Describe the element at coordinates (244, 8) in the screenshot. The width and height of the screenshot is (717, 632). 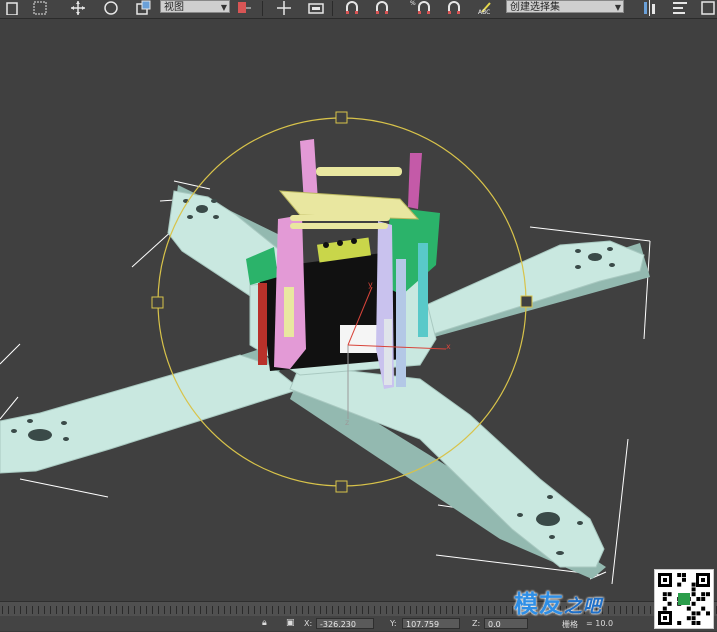
I see `pivot-center-icon` at that location.